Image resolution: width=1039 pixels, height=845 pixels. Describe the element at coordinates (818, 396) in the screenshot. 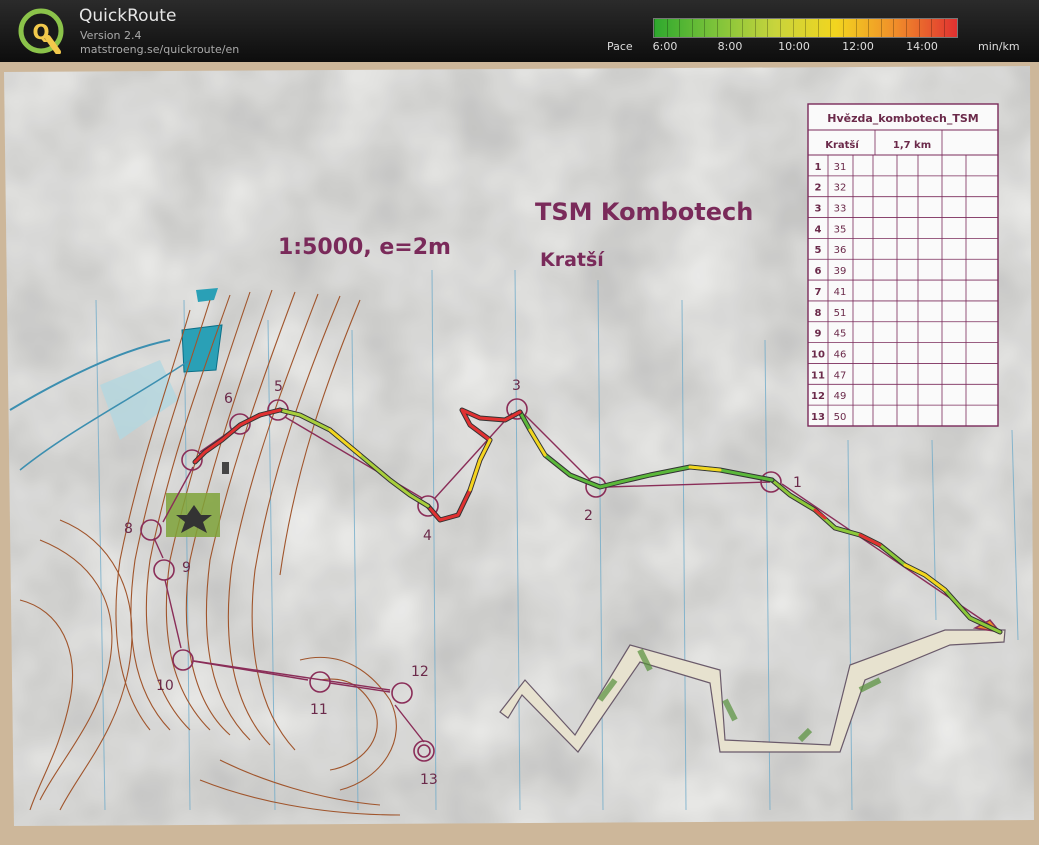

I see `sheet-control-number: 12` at that location.